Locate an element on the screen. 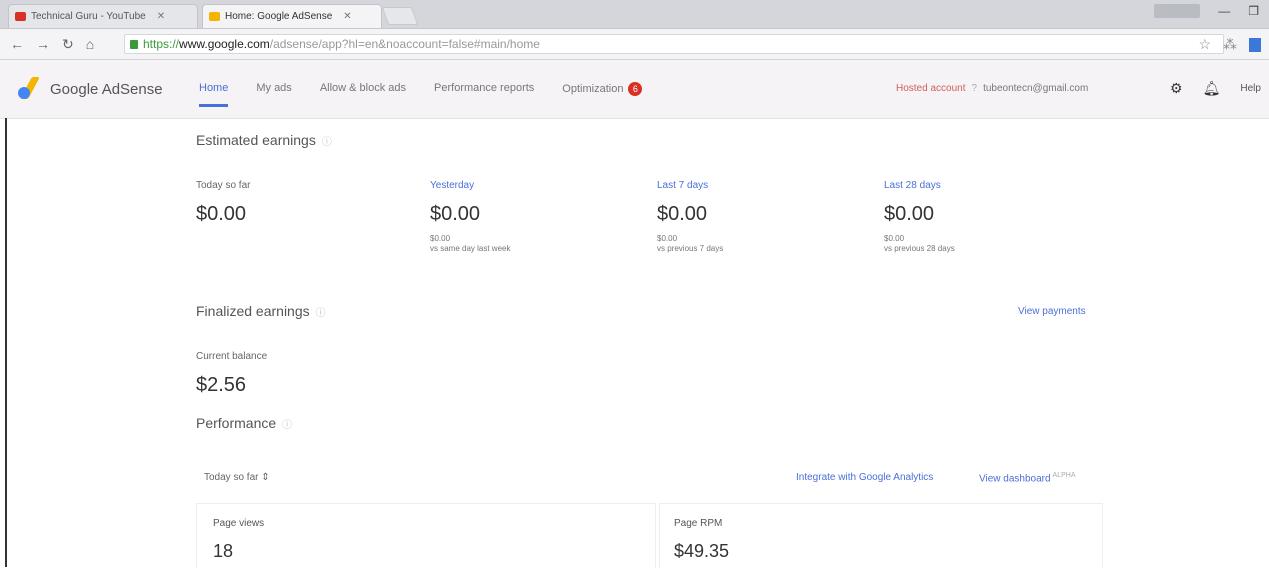  bell-icon: 🔔︎ is located at coordinates (1212, 88).